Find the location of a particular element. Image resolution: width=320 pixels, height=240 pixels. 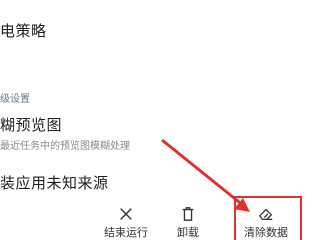

uninstall-label: 卸载 is located at coordinates (188, 232).